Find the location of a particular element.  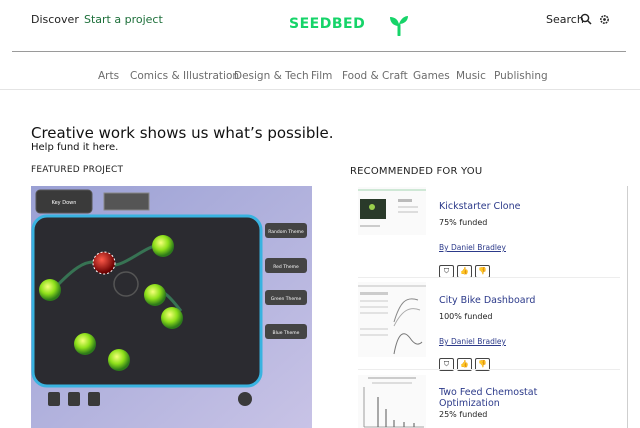

blue-theme-label: Blue Theme is located at coordinates (286, 333).